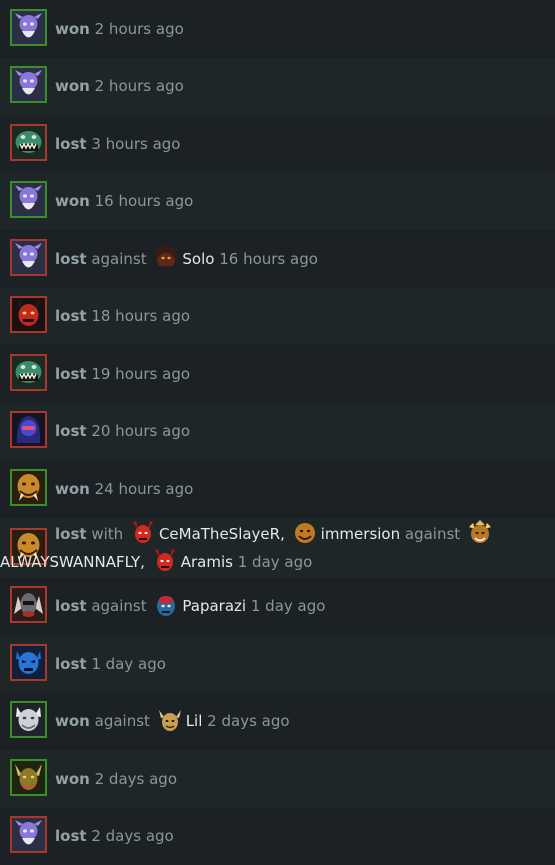 The image size is (555, 865). Describe the element at coordinates (301, 374) in the screenshot. I see `match-text: lost 19 hours ago` at that location.